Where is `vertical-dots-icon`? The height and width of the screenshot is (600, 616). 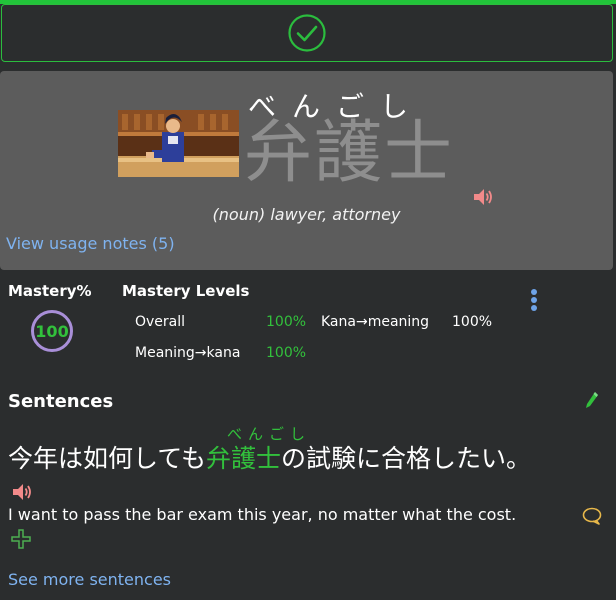 vertical-dots-icon is located at coordinates (534, 301).